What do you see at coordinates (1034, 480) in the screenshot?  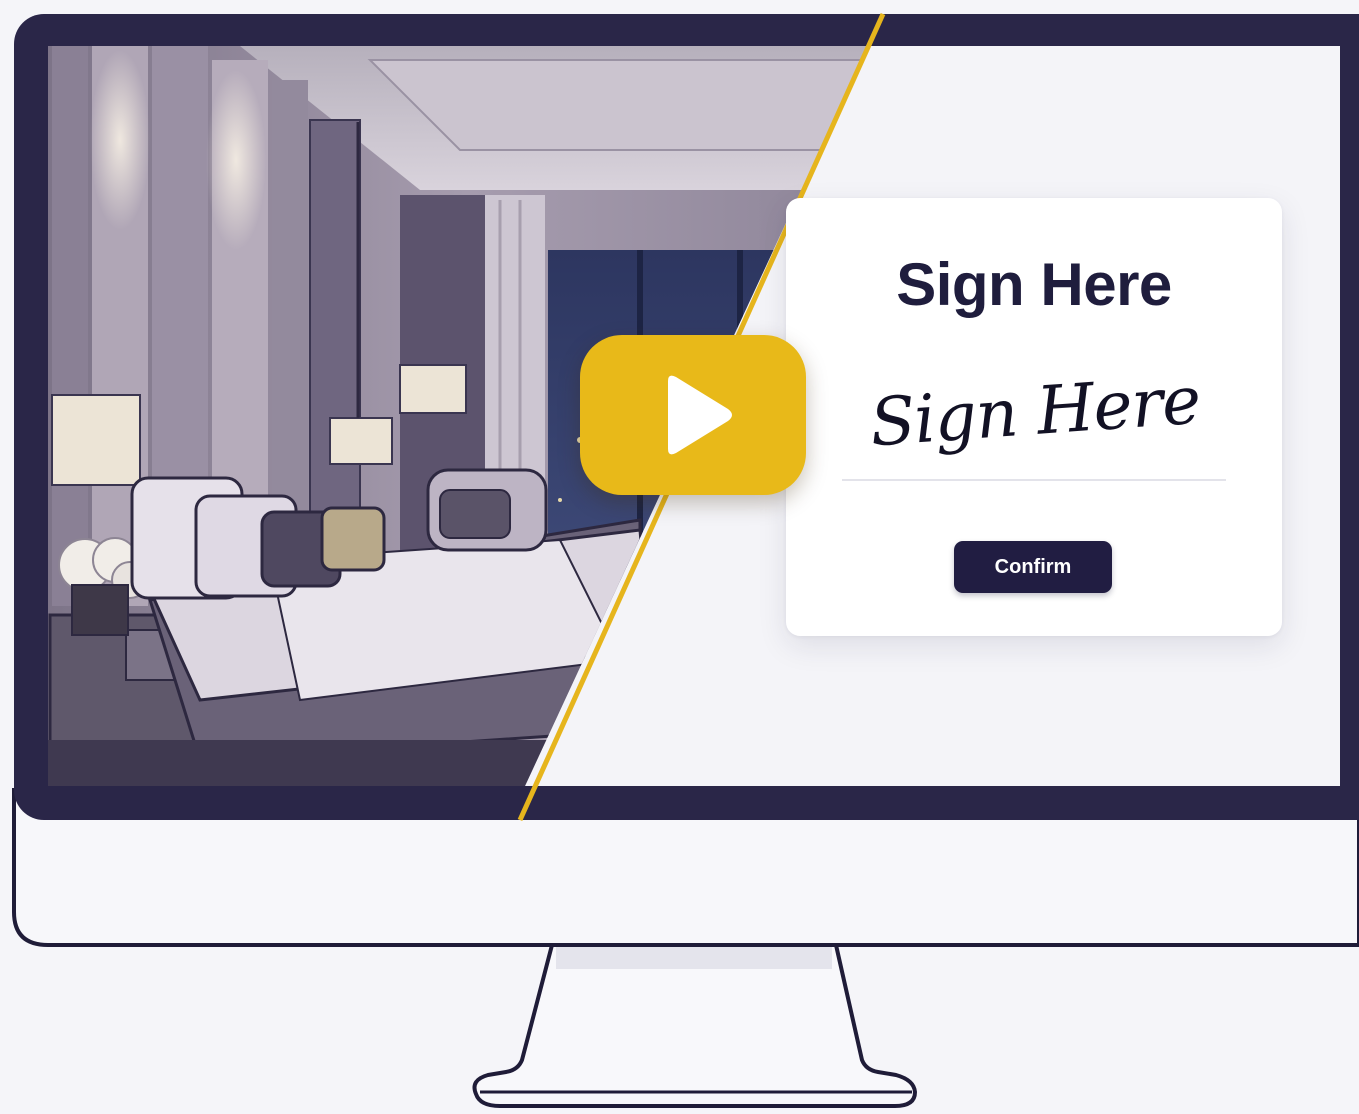 I see `signature-line` at bounding box center [1034, 480].